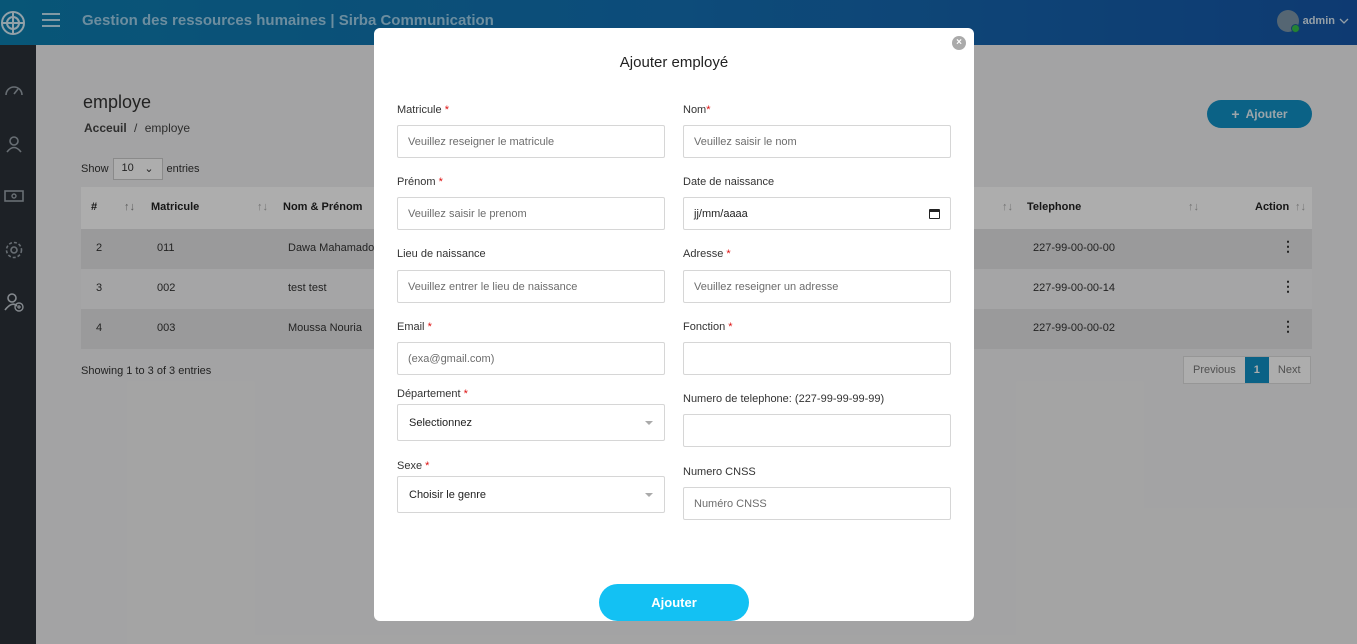  I want to click on departement-select: Selectionnez, so click(531, 422).